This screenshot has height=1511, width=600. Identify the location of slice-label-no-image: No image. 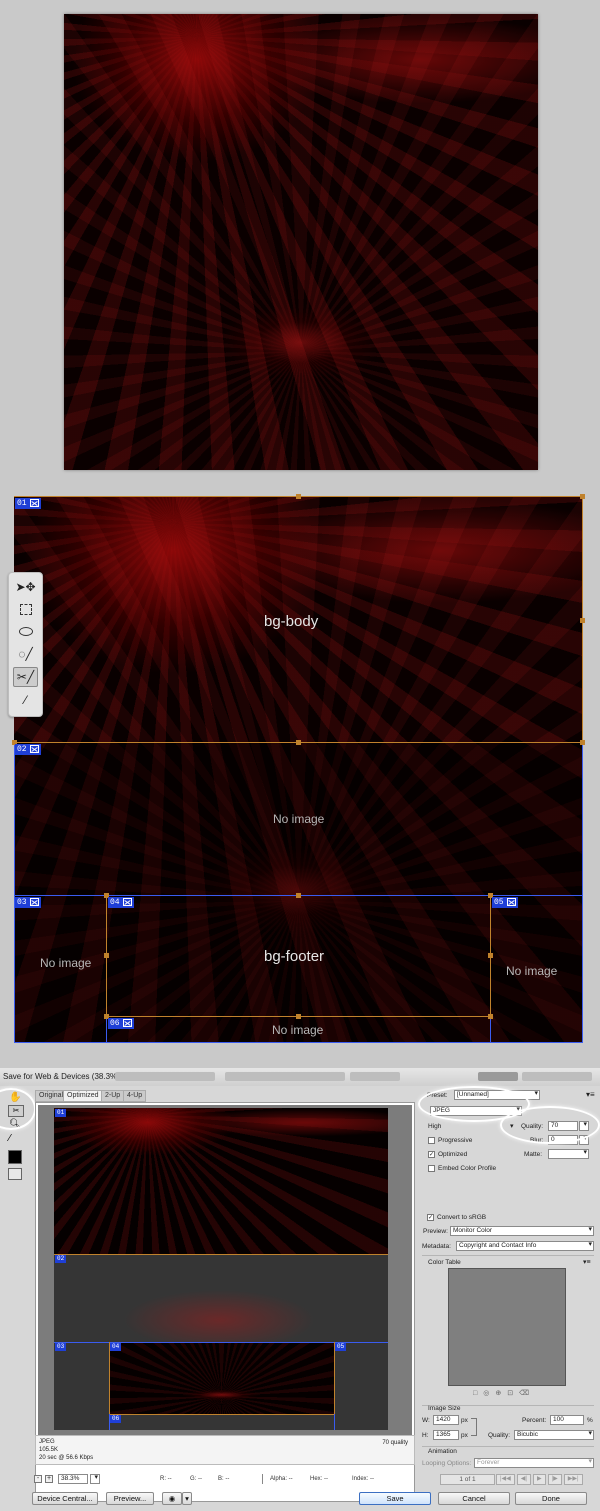
(66, 963).